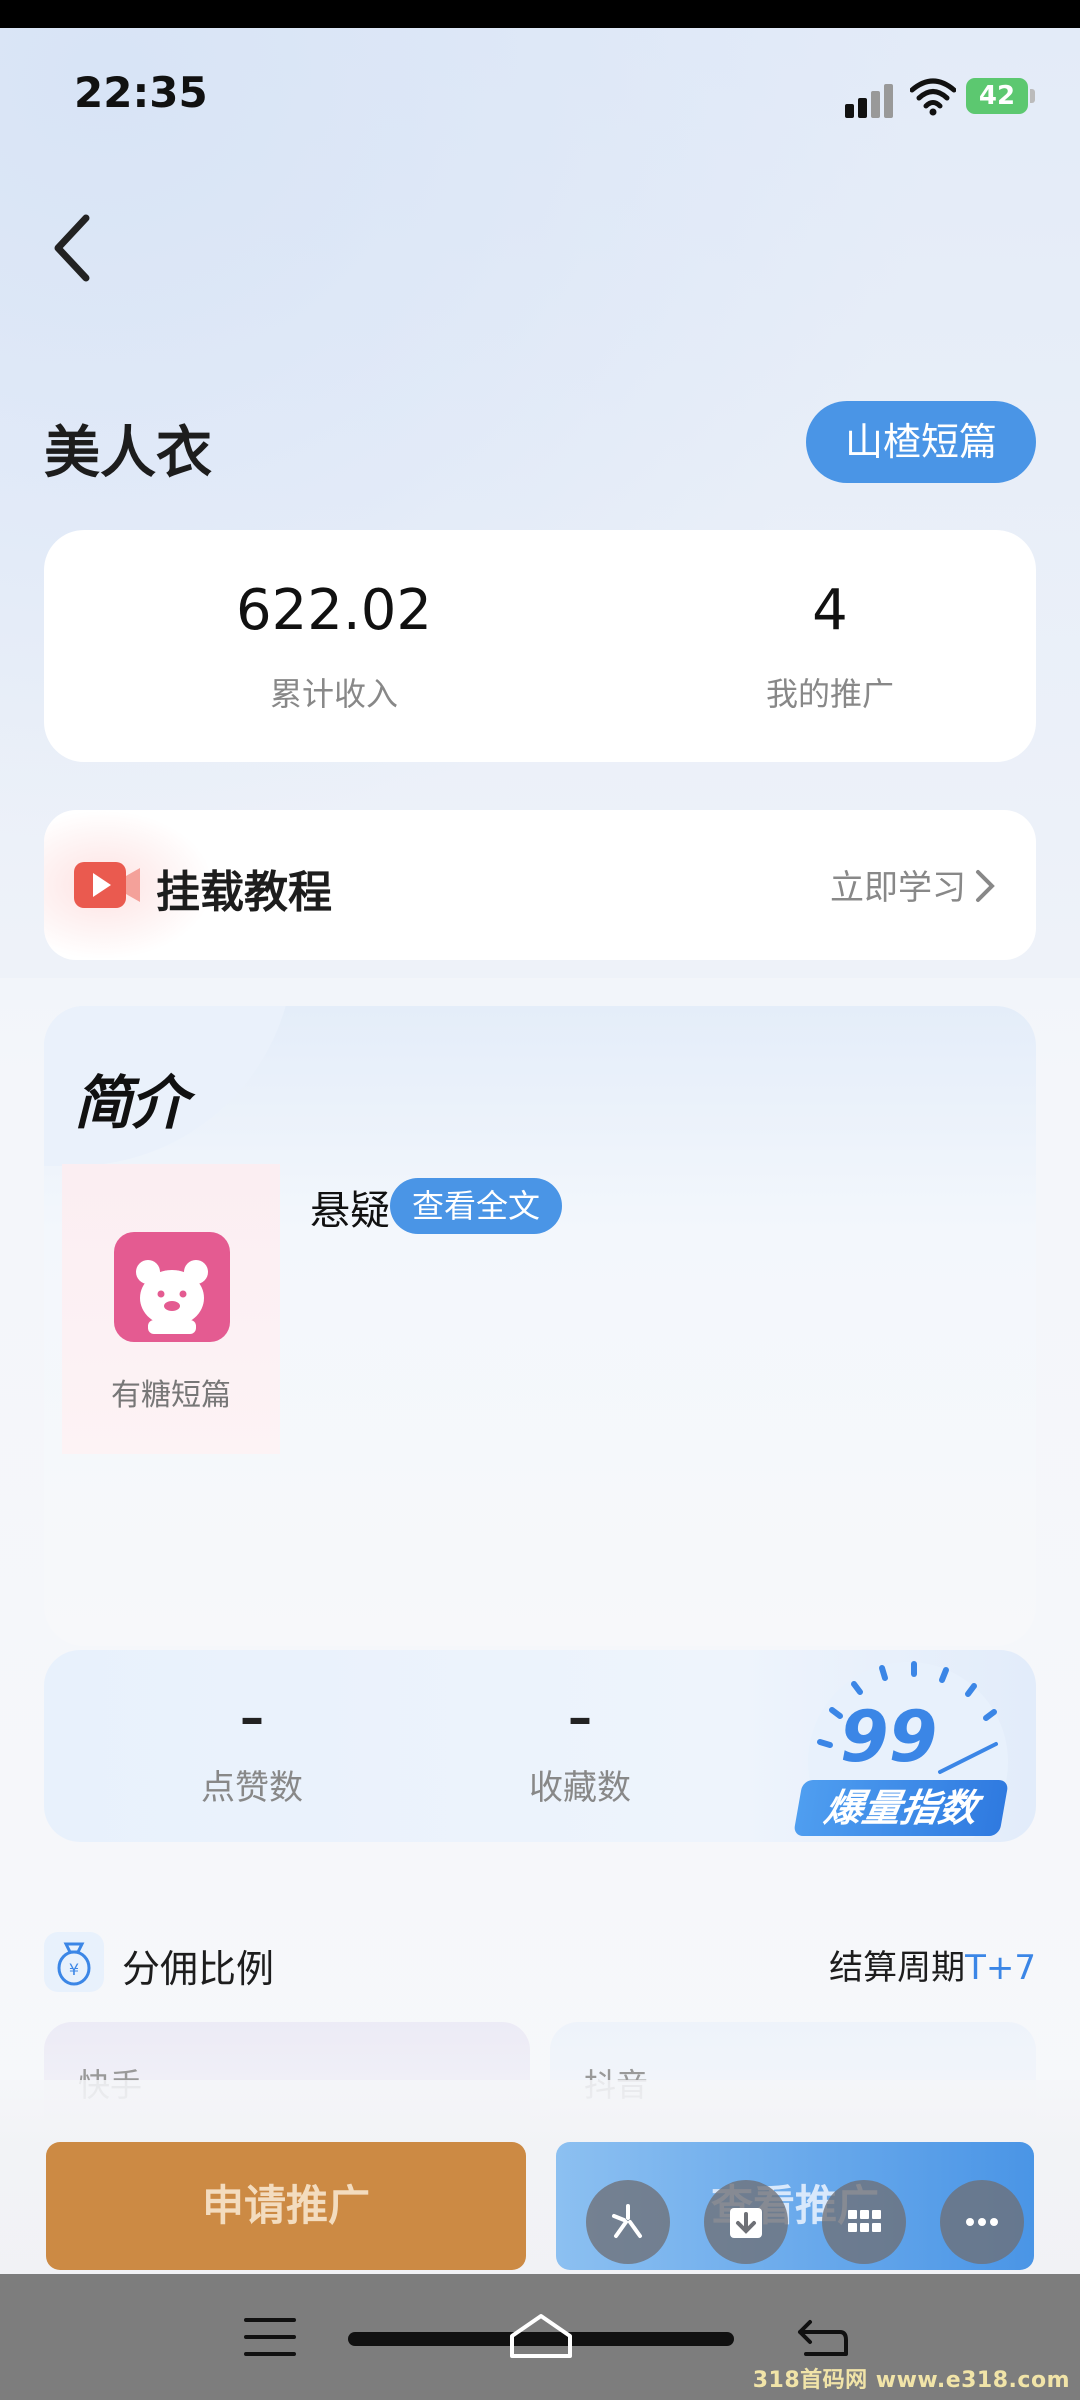  I want to click on metrics-card: – 点赞数 – 收藏数 99 爆量指数, so click(540, 1746).